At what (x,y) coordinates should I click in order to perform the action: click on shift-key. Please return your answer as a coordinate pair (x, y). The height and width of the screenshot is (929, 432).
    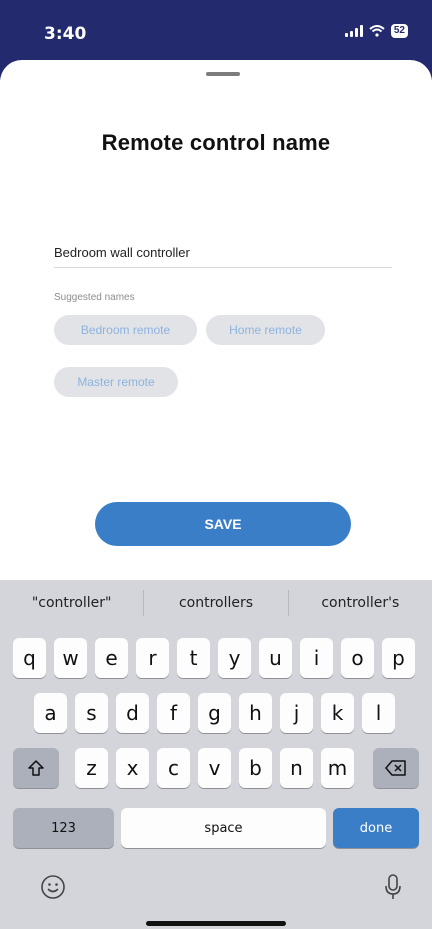
    Looking at the image, I should click on (36, 768).